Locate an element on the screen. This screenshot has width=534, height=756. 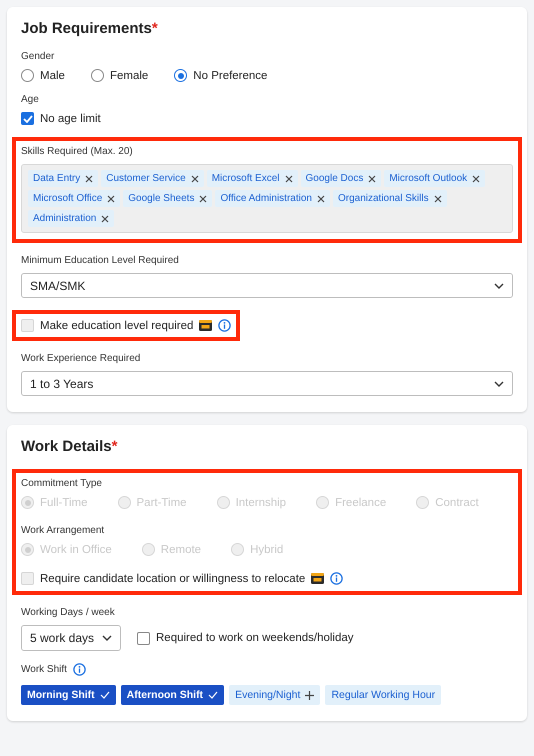
checkbox-label: No age limit is located at coordinates (70, 118).